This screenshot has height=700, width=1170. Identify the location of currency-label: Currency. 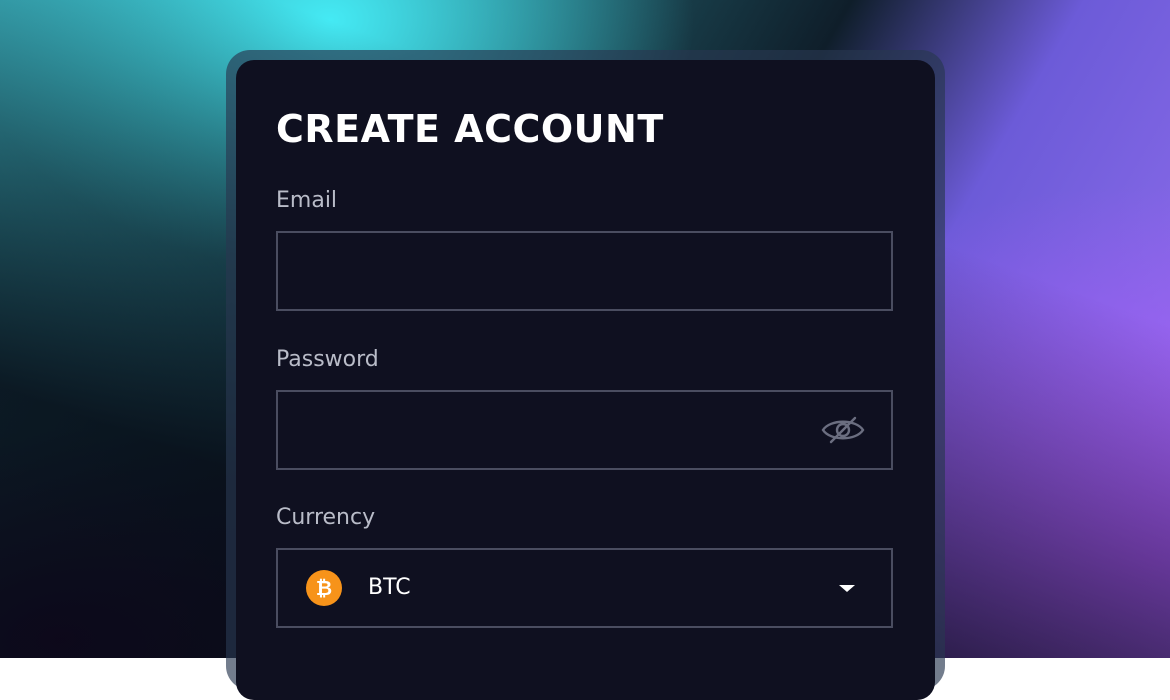
(326, 517).